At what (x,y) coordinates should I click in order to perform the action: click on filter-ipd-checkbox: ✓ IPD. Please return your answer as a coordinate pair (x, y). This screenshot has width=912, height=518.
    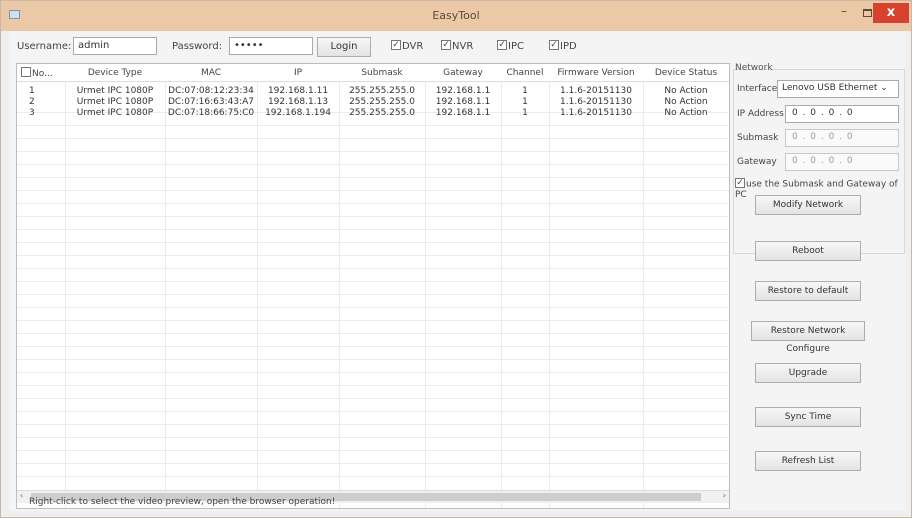
    Looking at the image, I should click on (563, 46).